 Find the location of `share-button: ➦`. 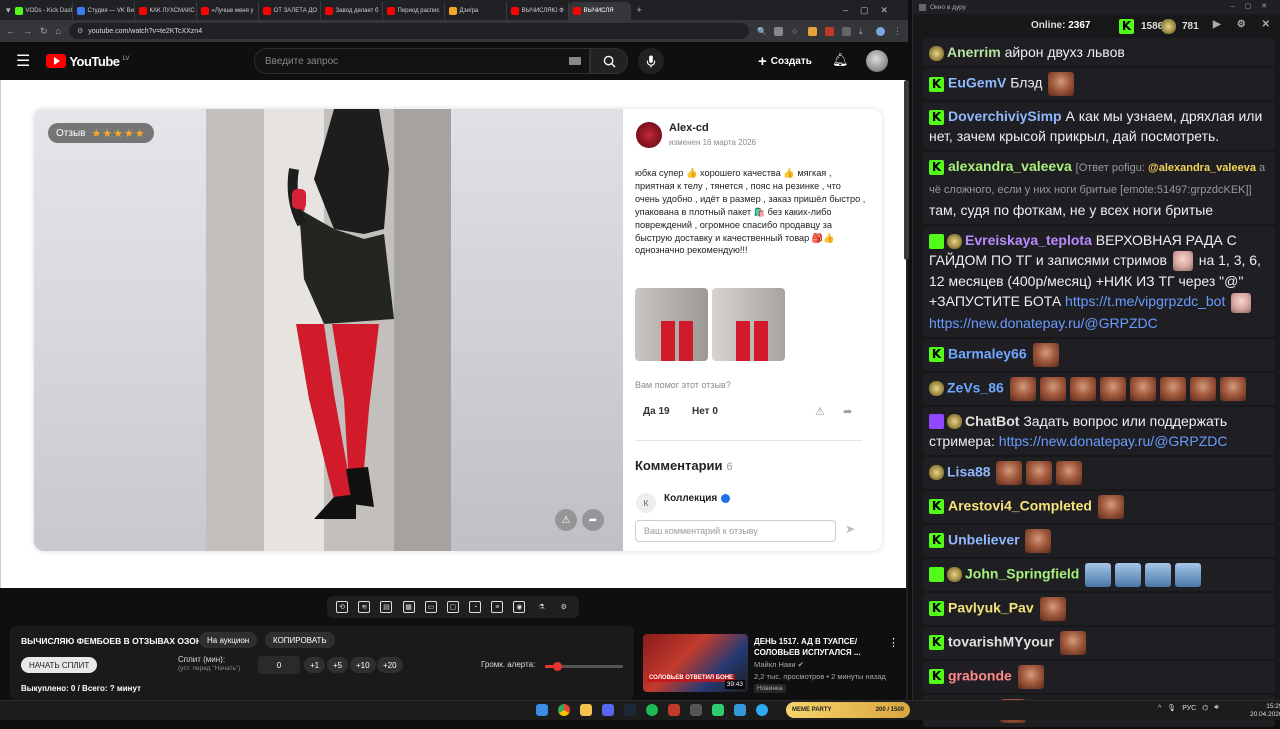

share-button: ➦ is located at coordinates (593, 520).